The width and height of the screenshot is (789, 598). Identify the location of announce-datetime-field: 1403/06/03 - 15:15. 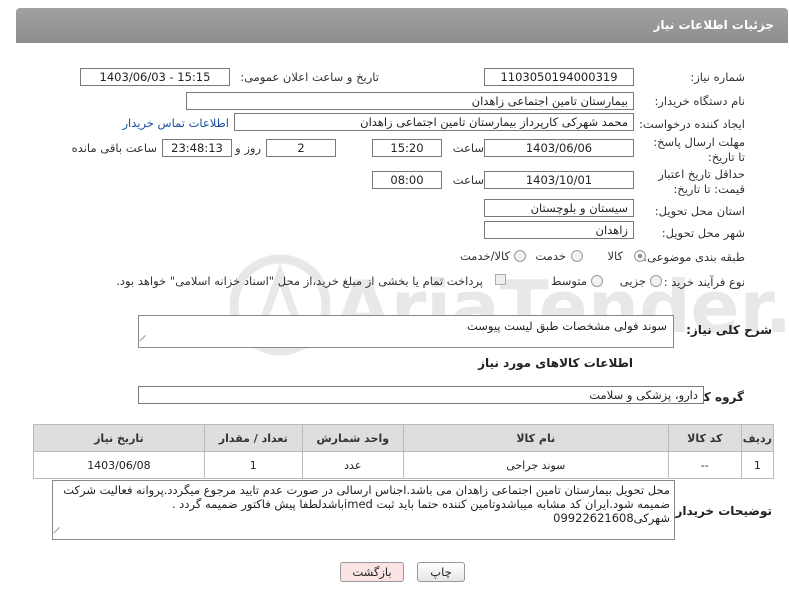
(155, 77).